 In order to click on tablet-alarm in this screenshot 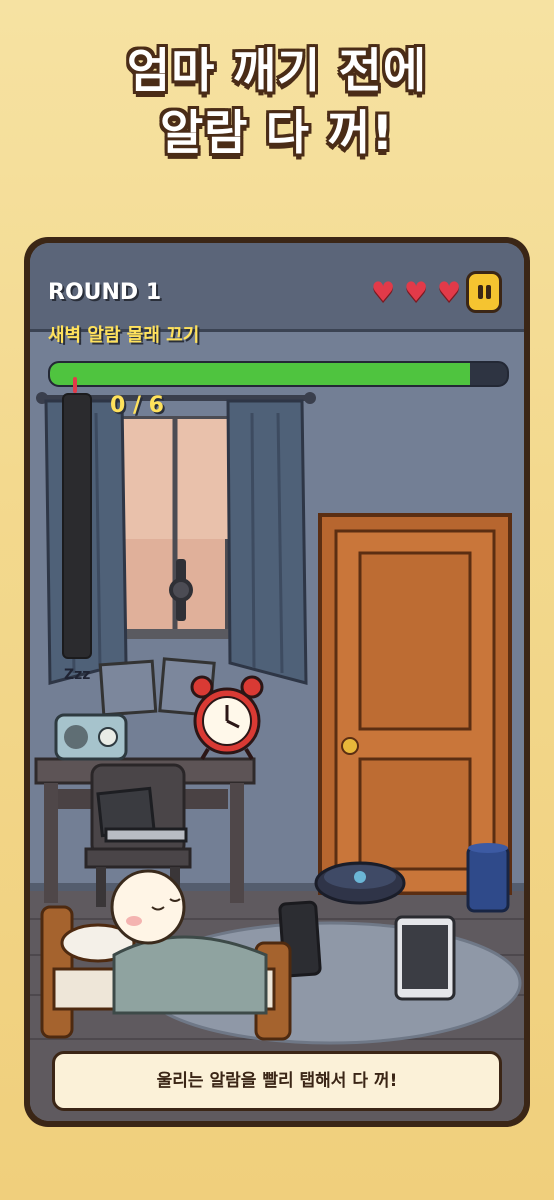, I will do `click(425, 958)`.